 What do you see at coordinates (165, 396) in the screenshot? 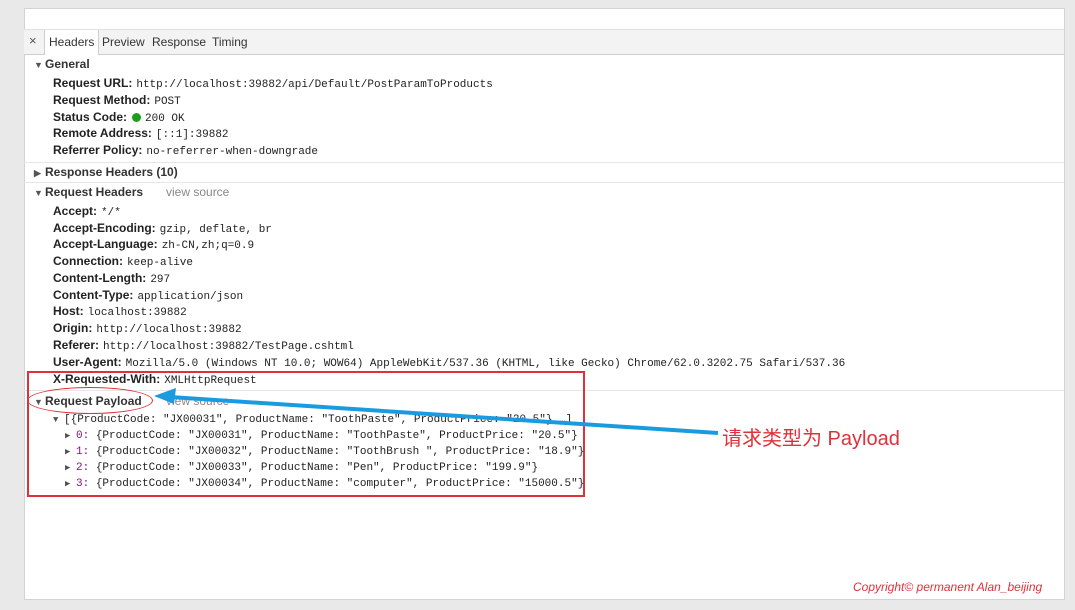
I see `arrow-head-icon` at bounding box center [165, 396].